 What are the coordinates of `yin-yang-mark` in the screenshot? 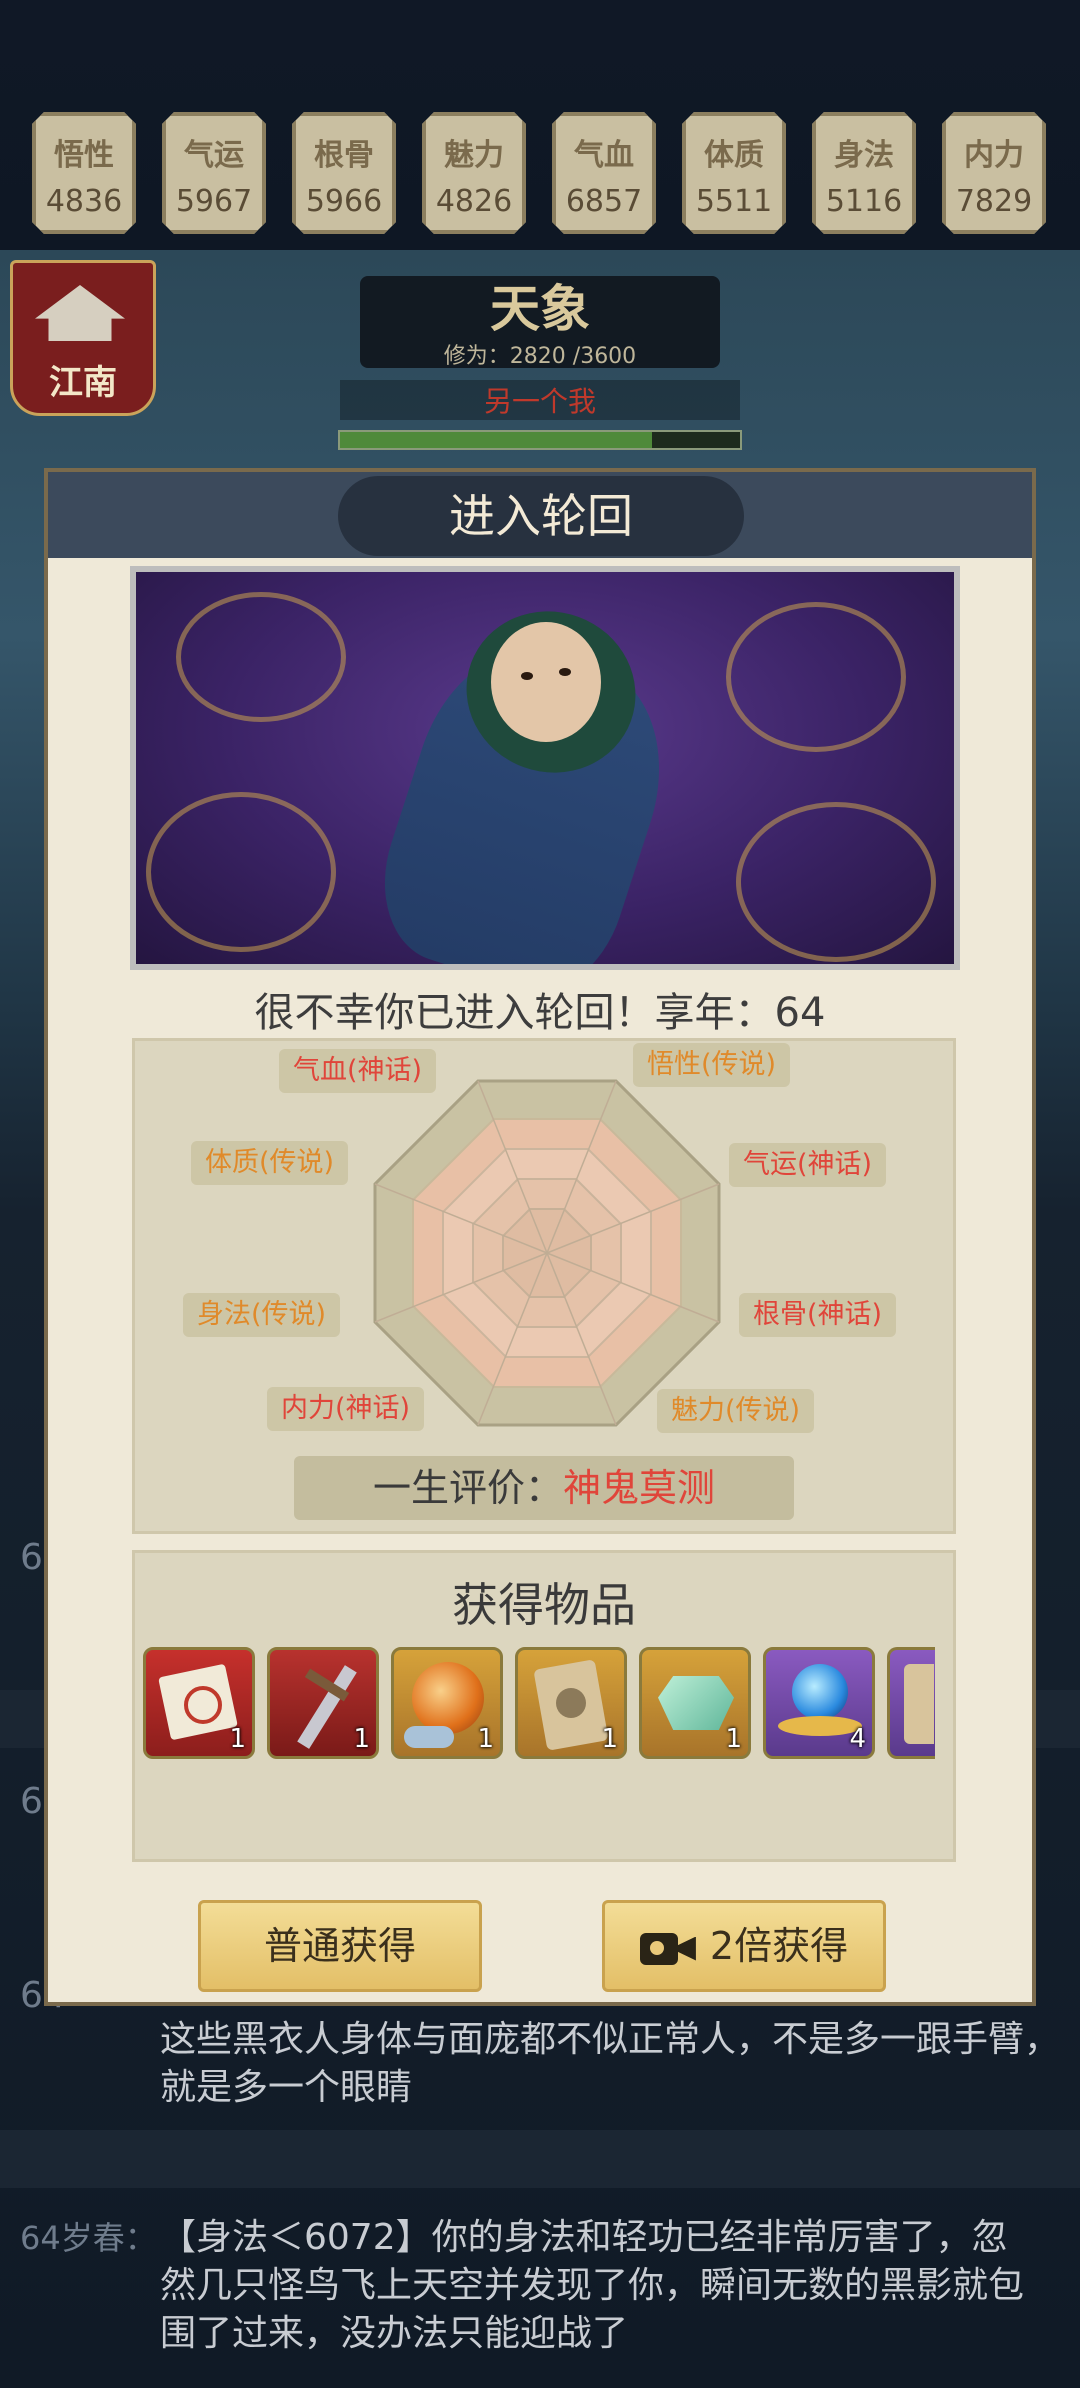 It's located at (203, 1705).